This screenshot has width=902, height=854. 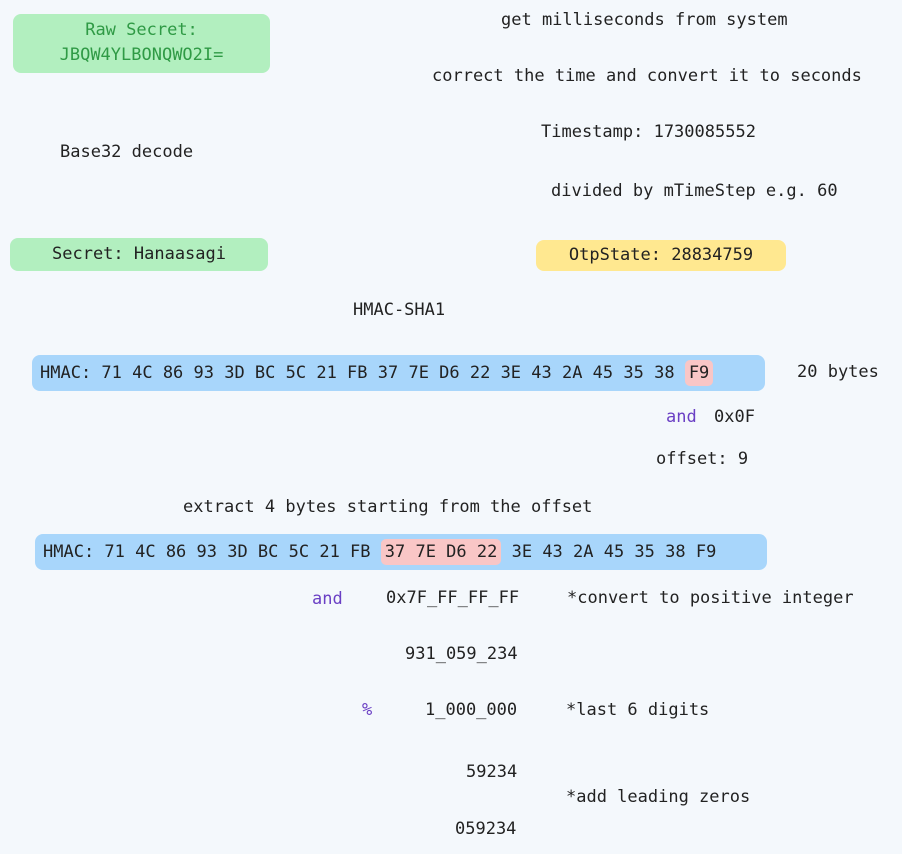 What do you see at coordinates (207, 552) in the screenshot?
I see `hmac2-bytes-prefix: HMAC: 71 4C 86 93 3D BC 5C 21 FB` at bounding box center [207, 552].